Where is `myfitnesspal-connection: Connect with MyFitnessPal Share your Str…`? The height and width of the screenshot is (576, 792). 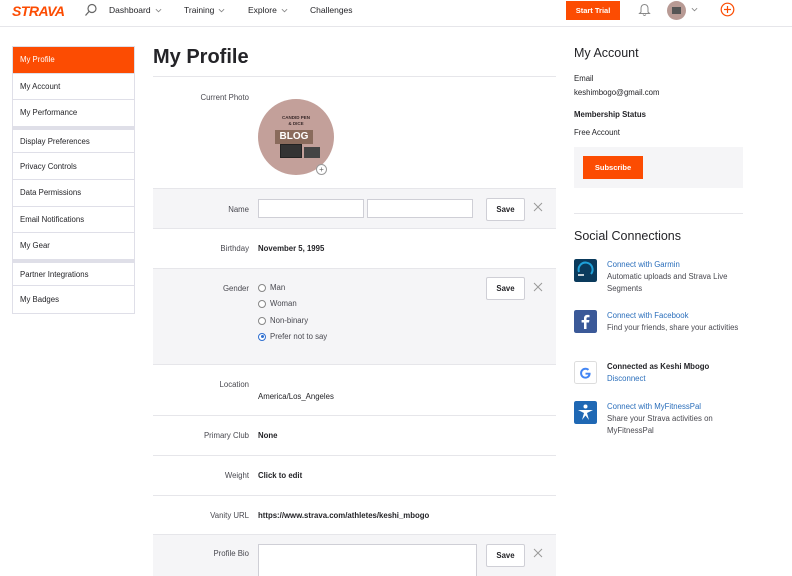
myfitnesspal-connection: Connect with MyFitnessPal Share your Str… is located at coordinates (661, 419).